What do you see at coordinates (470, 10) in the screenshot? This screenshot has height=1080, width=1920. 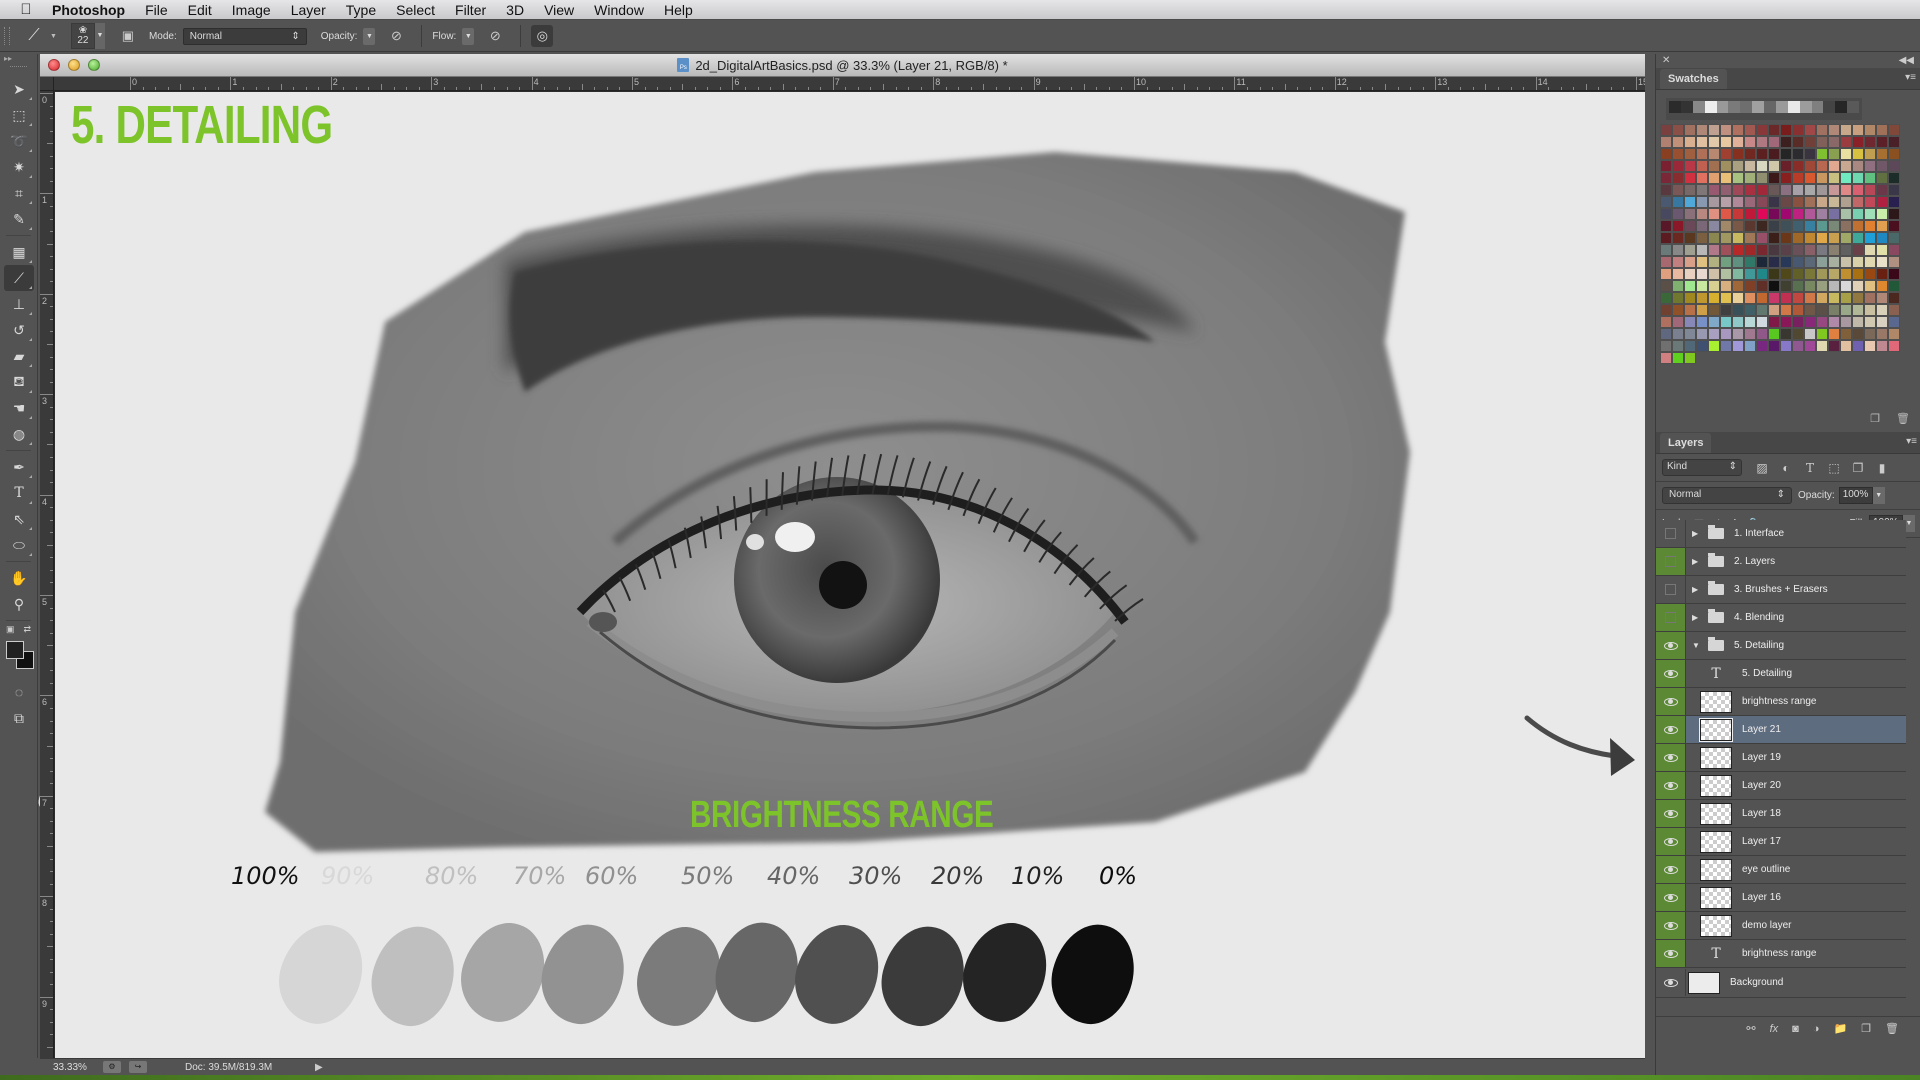 I see `menu-filter: Filter` at bounding box center [470, 10].